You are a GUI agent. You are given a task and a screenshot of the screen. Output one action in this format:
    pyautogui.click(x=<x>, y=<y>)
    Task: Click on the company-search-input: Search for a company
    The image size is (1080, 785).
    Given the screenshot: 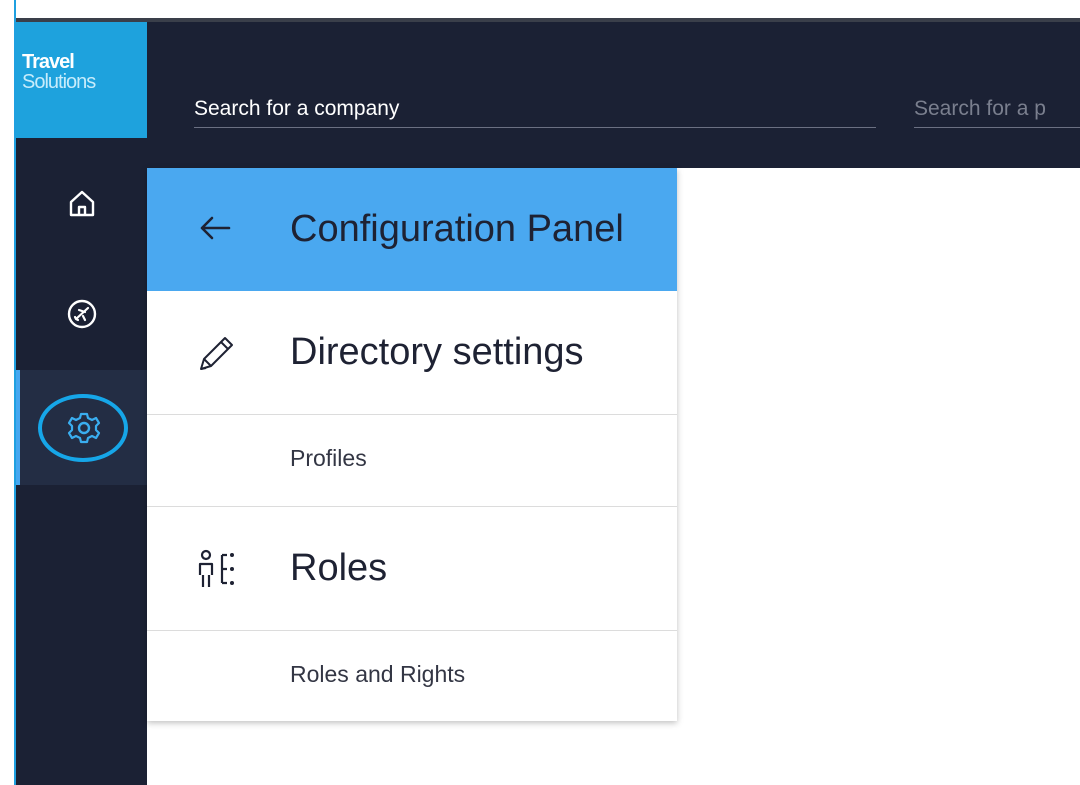 What is the action you would take?
    pyautogui.click(x=535, y=109)
    